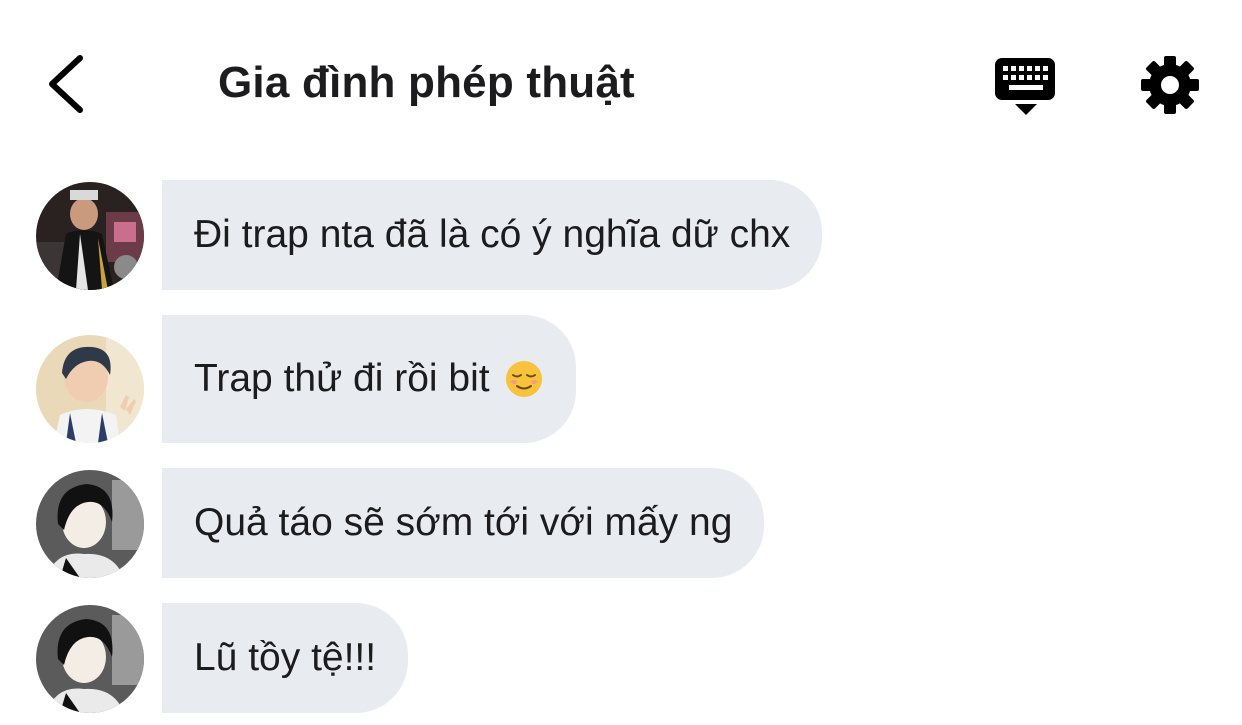  I want to click on chat-title: Gia đình phép thuật, so click(426, 82).